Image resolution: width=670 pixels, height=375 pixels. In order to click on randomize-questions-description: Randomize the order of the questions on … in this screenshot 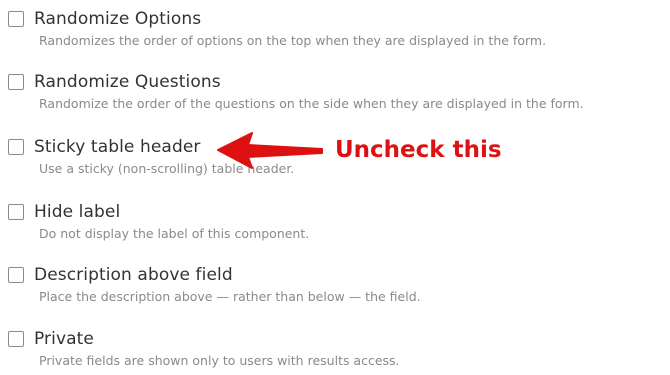, I will do `click(311, 103)`.